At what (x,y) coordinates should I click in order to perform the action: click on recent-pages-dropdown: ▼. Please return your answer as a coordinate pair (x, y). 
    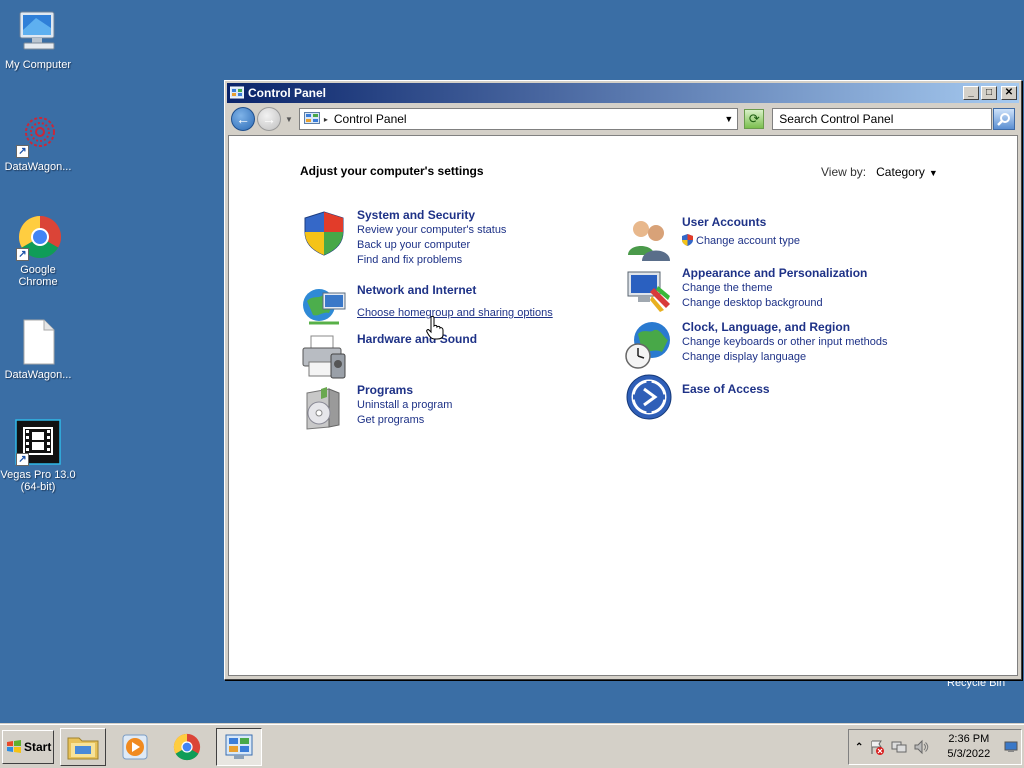
    Looking at the image, I should click on (289, 119).